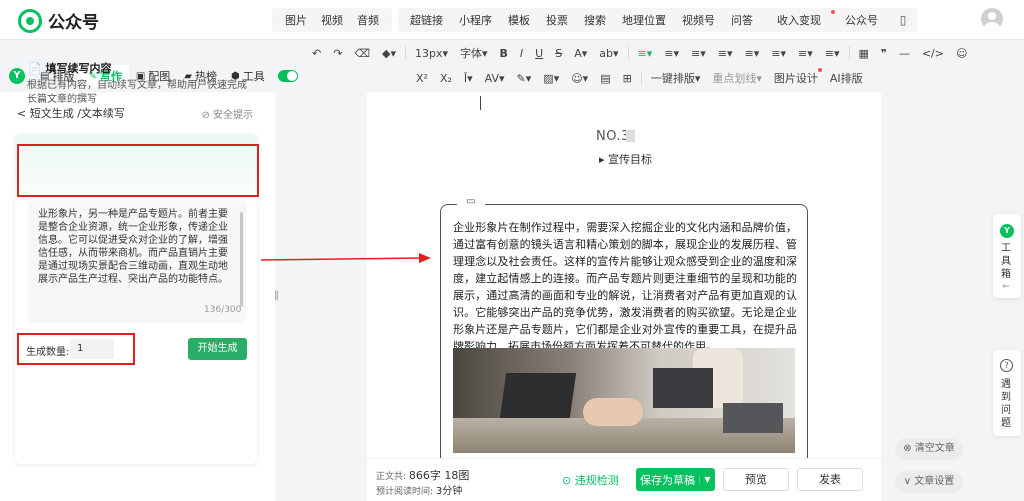 This screenshot has height=501, width=1024. Describe the element at coordinates (276, 295) in the screenshot. I see `panel-resize-handle: ‖` at that location.